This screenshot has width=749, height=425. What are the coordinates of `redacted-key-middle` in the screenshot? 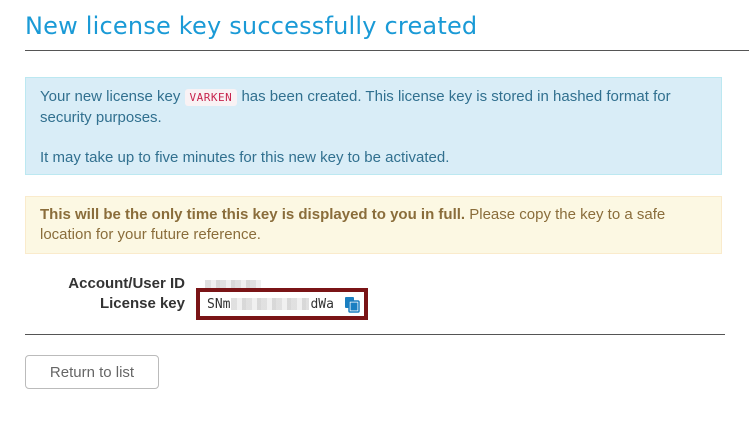 It's located at (270, 304).